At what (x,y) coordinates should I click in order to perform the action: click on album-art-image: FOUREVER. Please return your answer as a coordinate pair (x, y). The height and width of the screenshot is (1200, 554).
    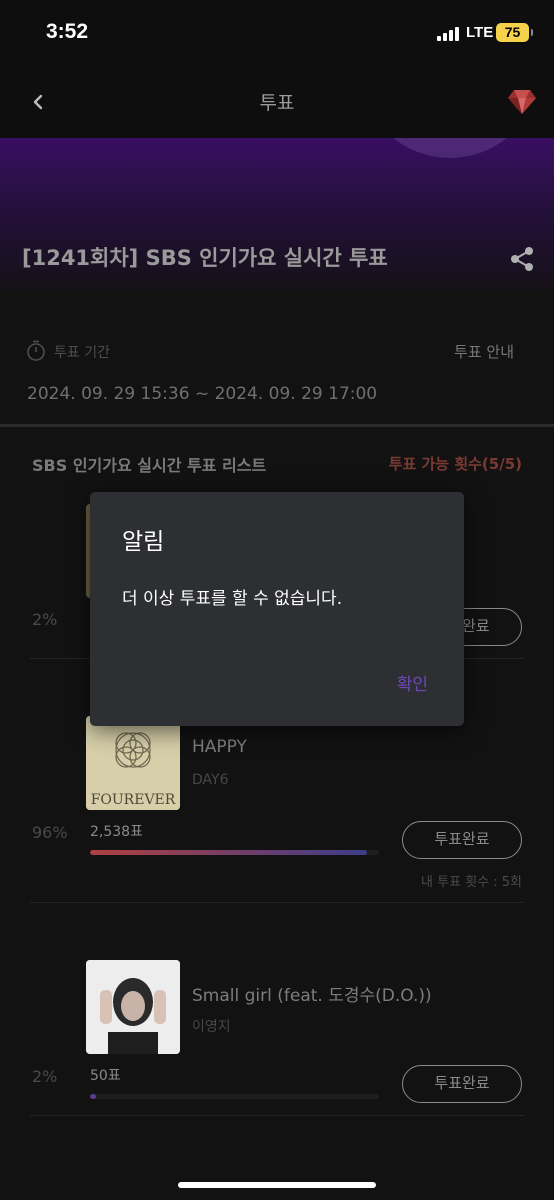
    Looking at the image, I should click on (133, 763).